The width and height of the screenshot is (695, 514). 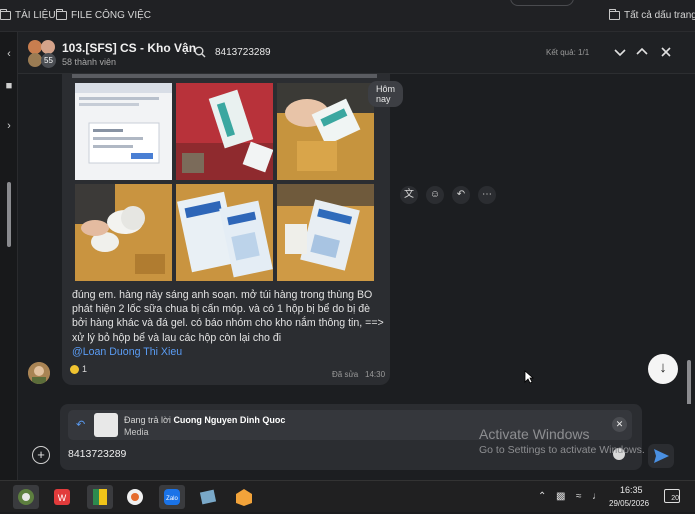 I want to click on taskbar-app-circle, so click(x=135, y=497).